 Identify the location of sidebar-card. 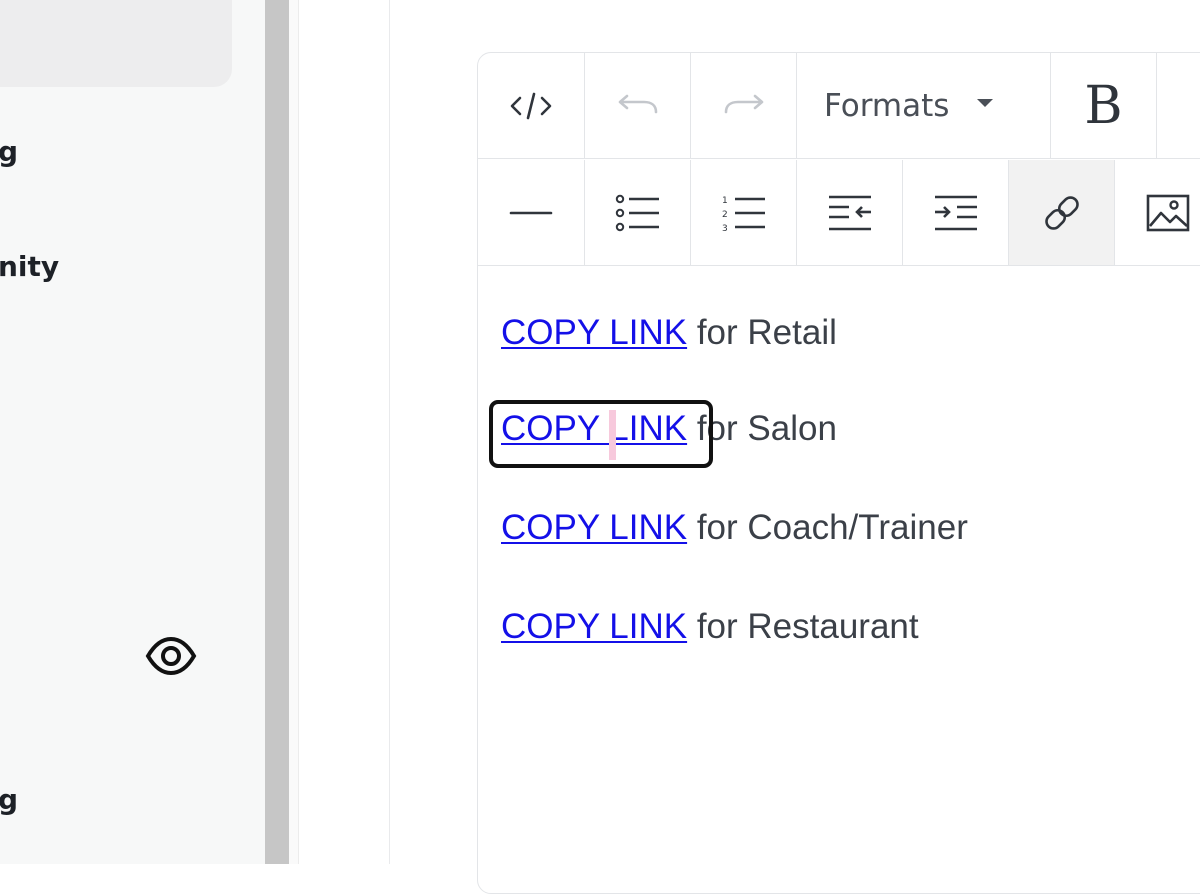
(116, 43).